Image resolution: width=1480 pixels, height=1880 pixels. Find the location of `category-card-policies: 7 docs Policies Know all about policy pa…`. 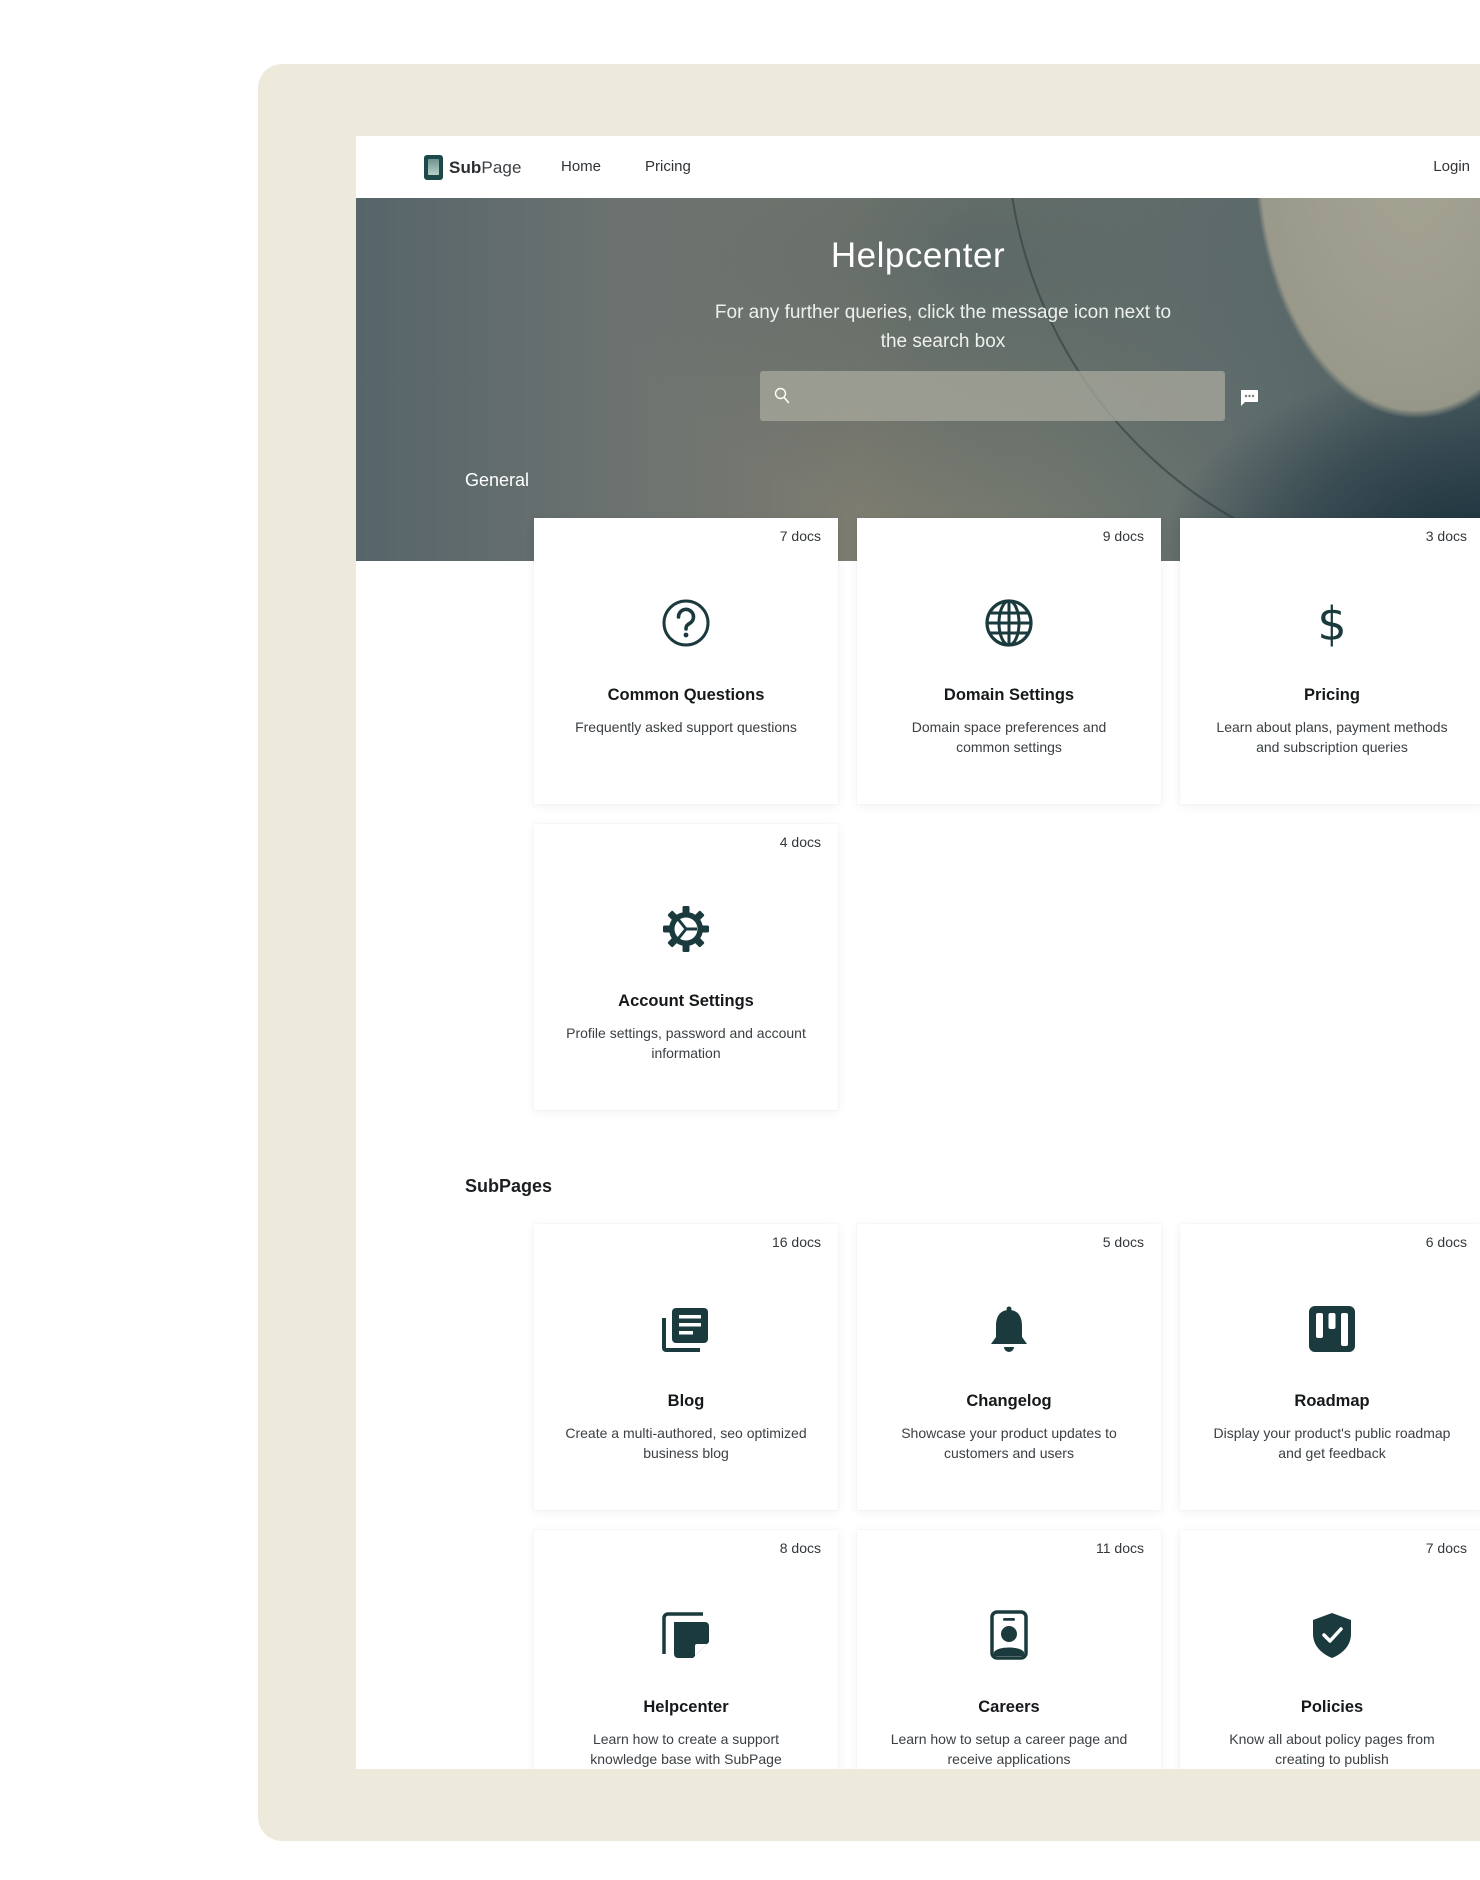

category-card-policies: 7 docs Policies Know all about policy pa… is located at coordinates (1330, 1649).